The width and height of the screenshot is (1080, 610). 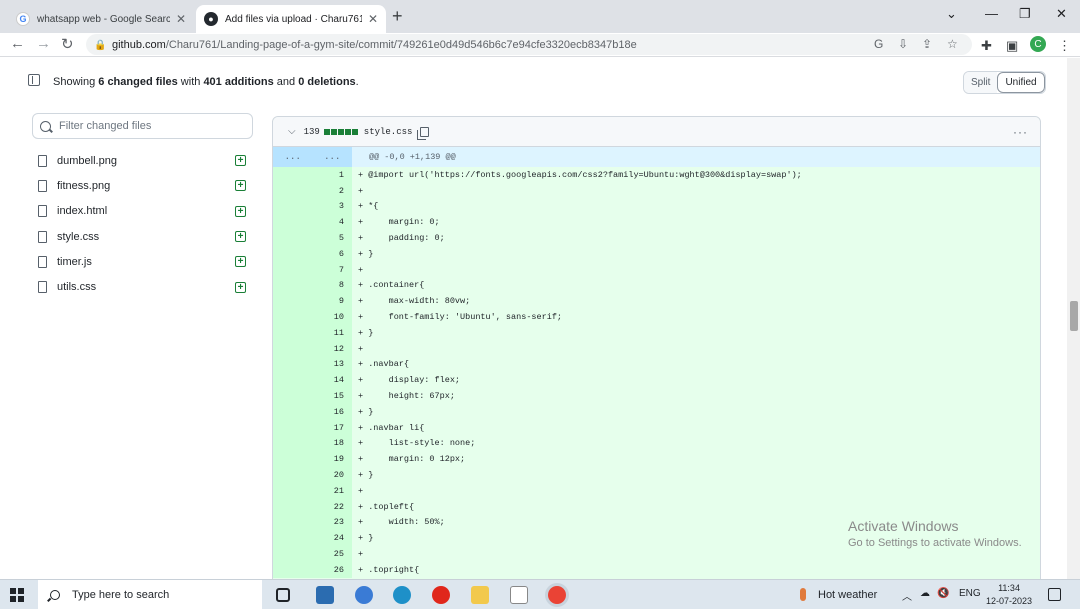 What do you see at coordinates (986, 46) in the screenshot?
I see `extensions-icon: ✚` at bounding box center [986, 46].